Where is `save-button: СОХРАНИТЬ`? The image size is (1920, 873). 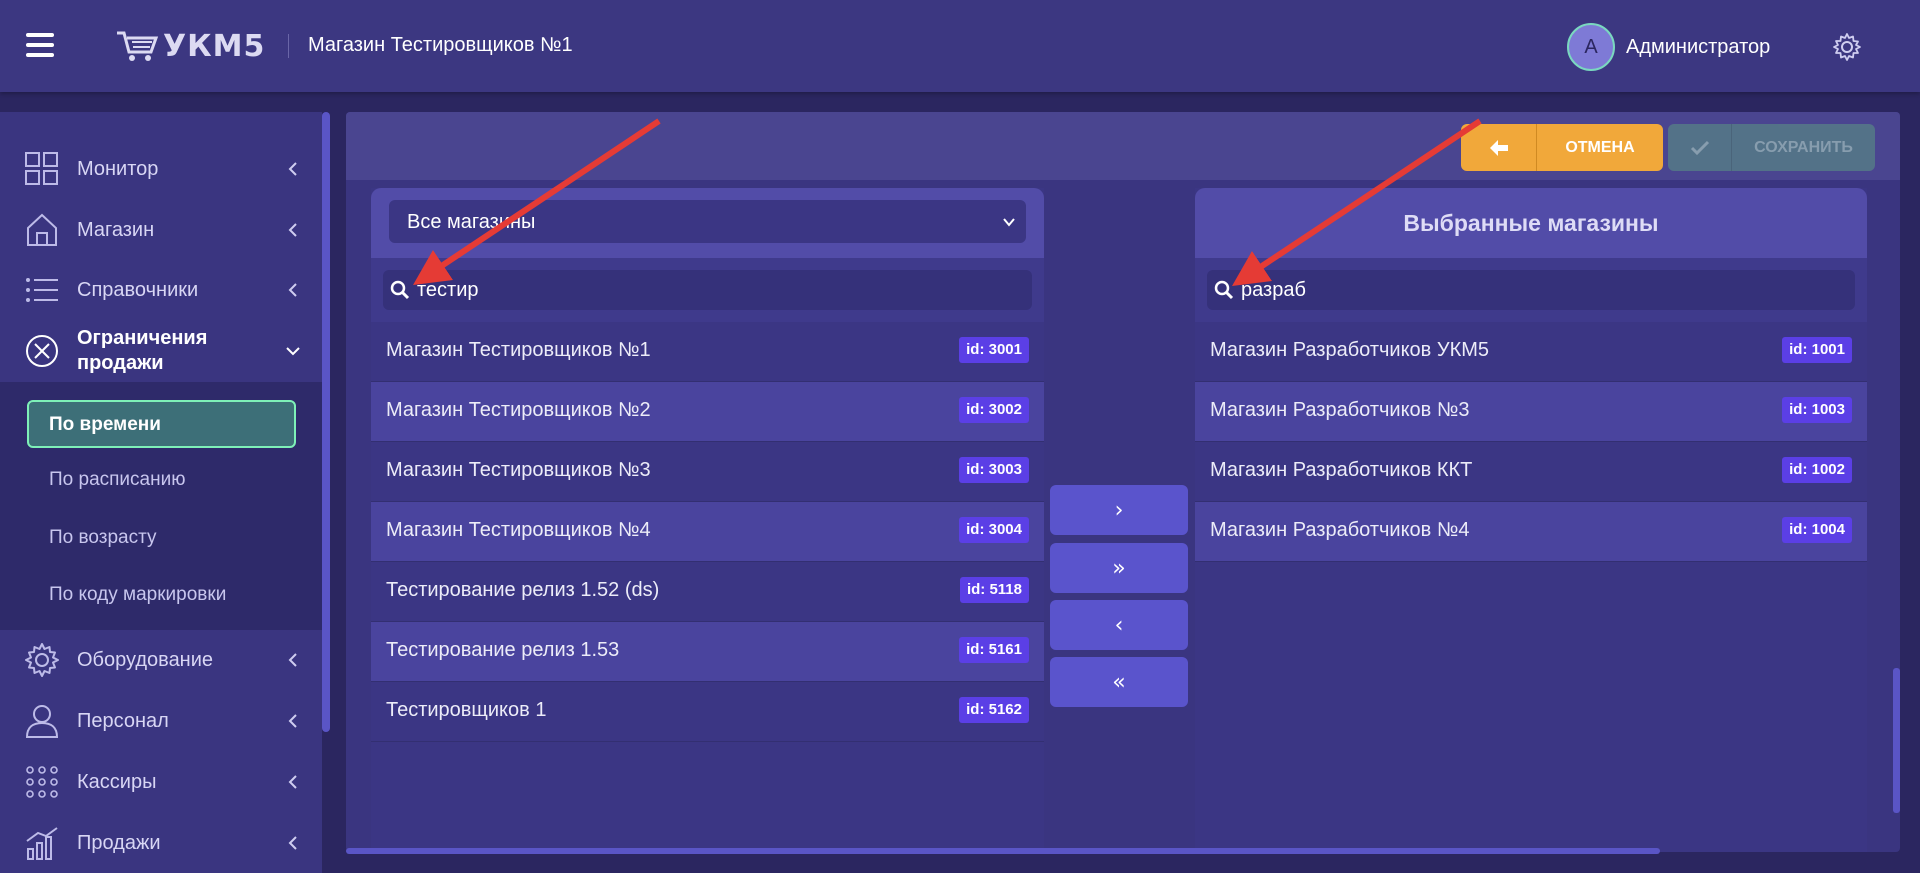 save-button: СОХРАНИТЬ is located at coordinates (1771, 147).